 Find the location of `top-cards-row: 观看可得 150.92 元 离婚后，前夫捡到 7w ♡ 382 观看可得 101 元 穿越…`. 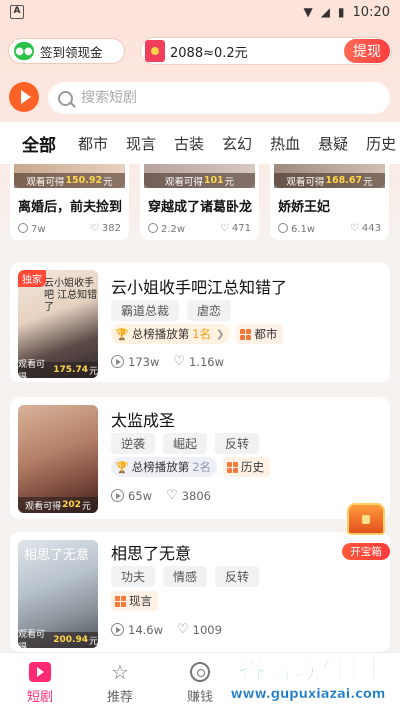

top-cards-row: 观看可得 150.92 元 离婚后，前夫捡到 7w ♡ 382 观看可得 101 元 穿越… is located at coordinates (200, 202).